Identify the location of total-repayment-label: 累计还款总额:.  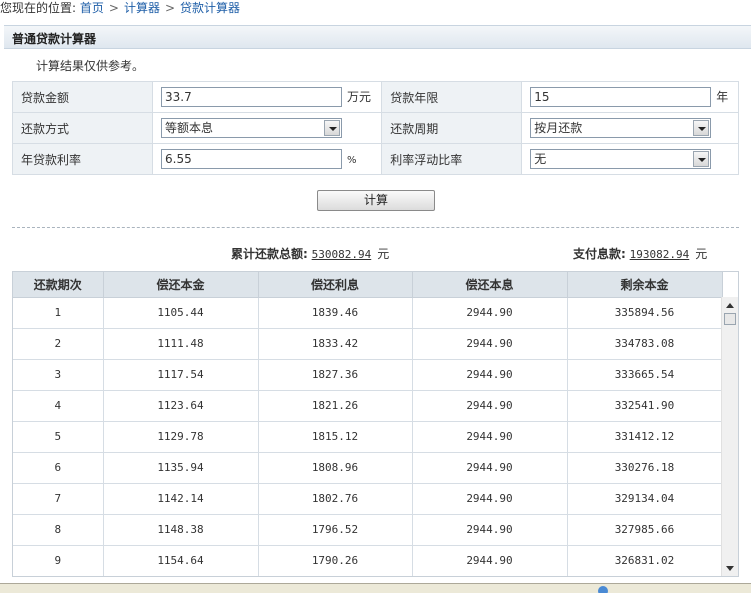
(269, 254).